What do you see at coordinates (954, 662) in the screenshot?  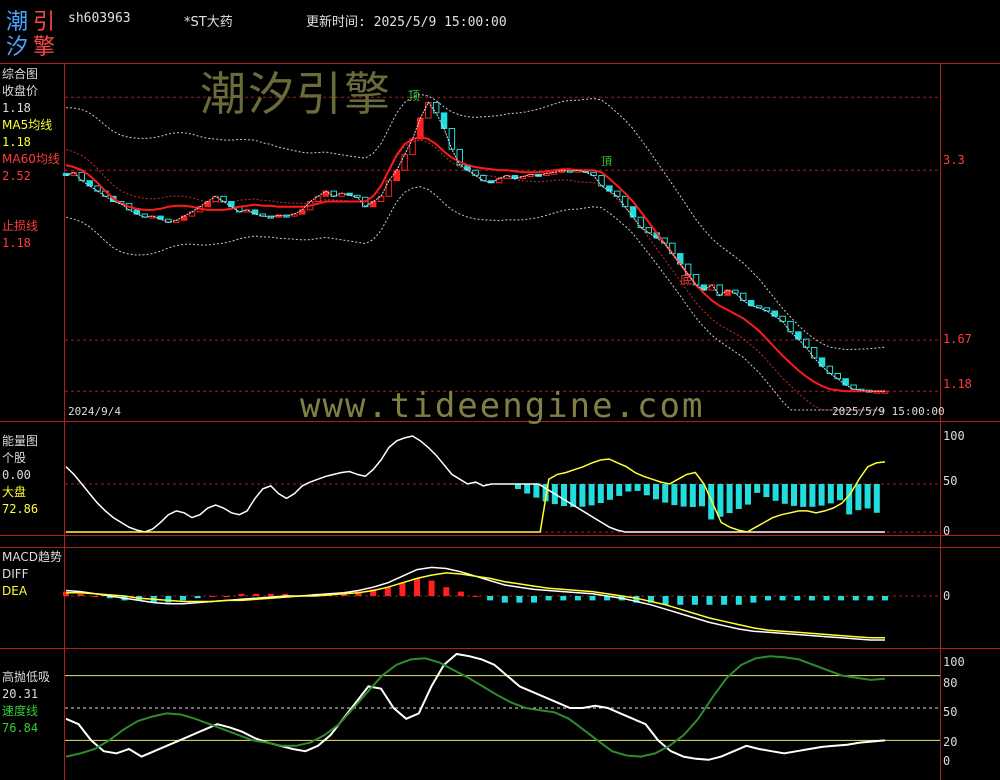 I see `hl-axis-100: 100` at bounding box center [954, 662].